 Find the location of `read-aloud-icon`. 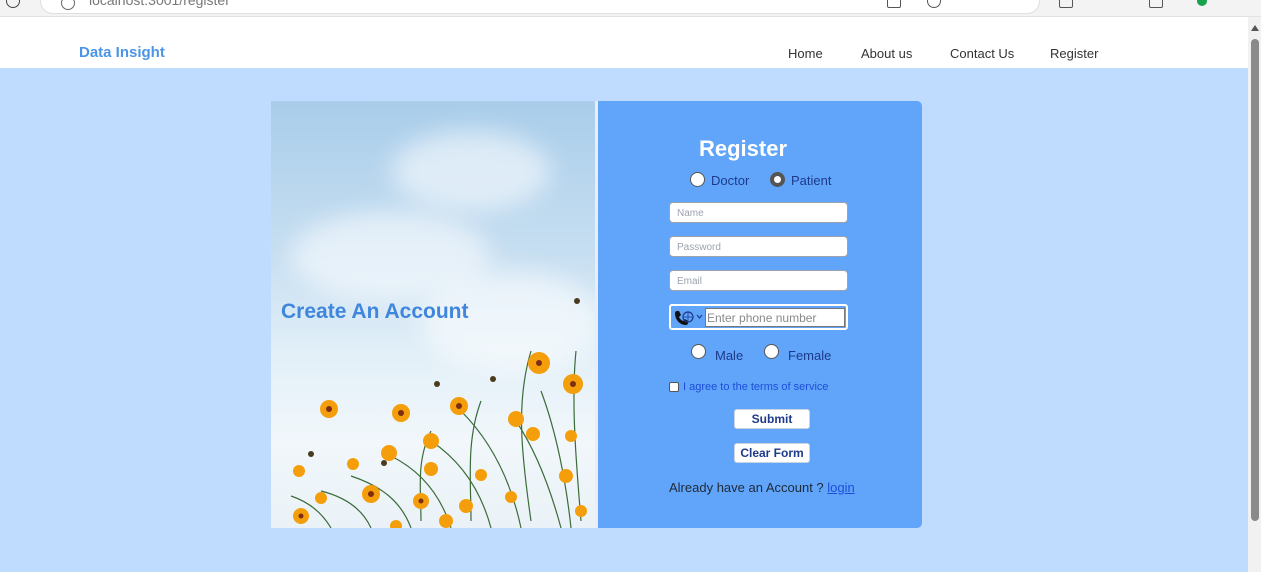

read-aloud-icon is located at coordinates (971, 4).